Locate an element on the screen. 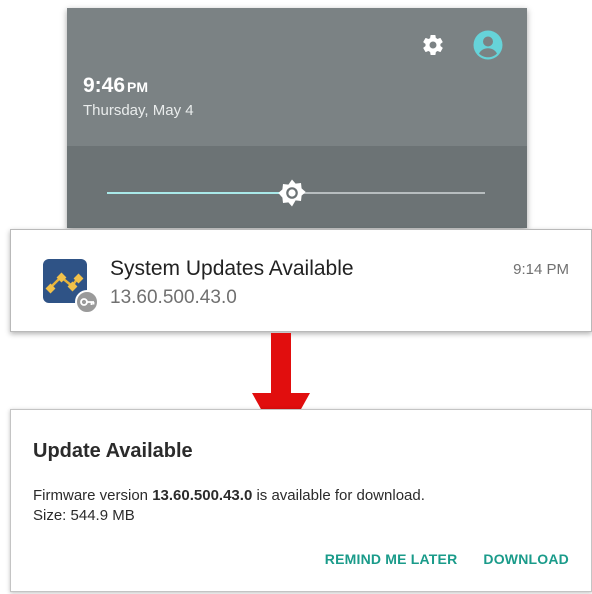 The width and height of the screenshot is (592, 594). clock: 9:46 PM is located at coordinates (115, 86).